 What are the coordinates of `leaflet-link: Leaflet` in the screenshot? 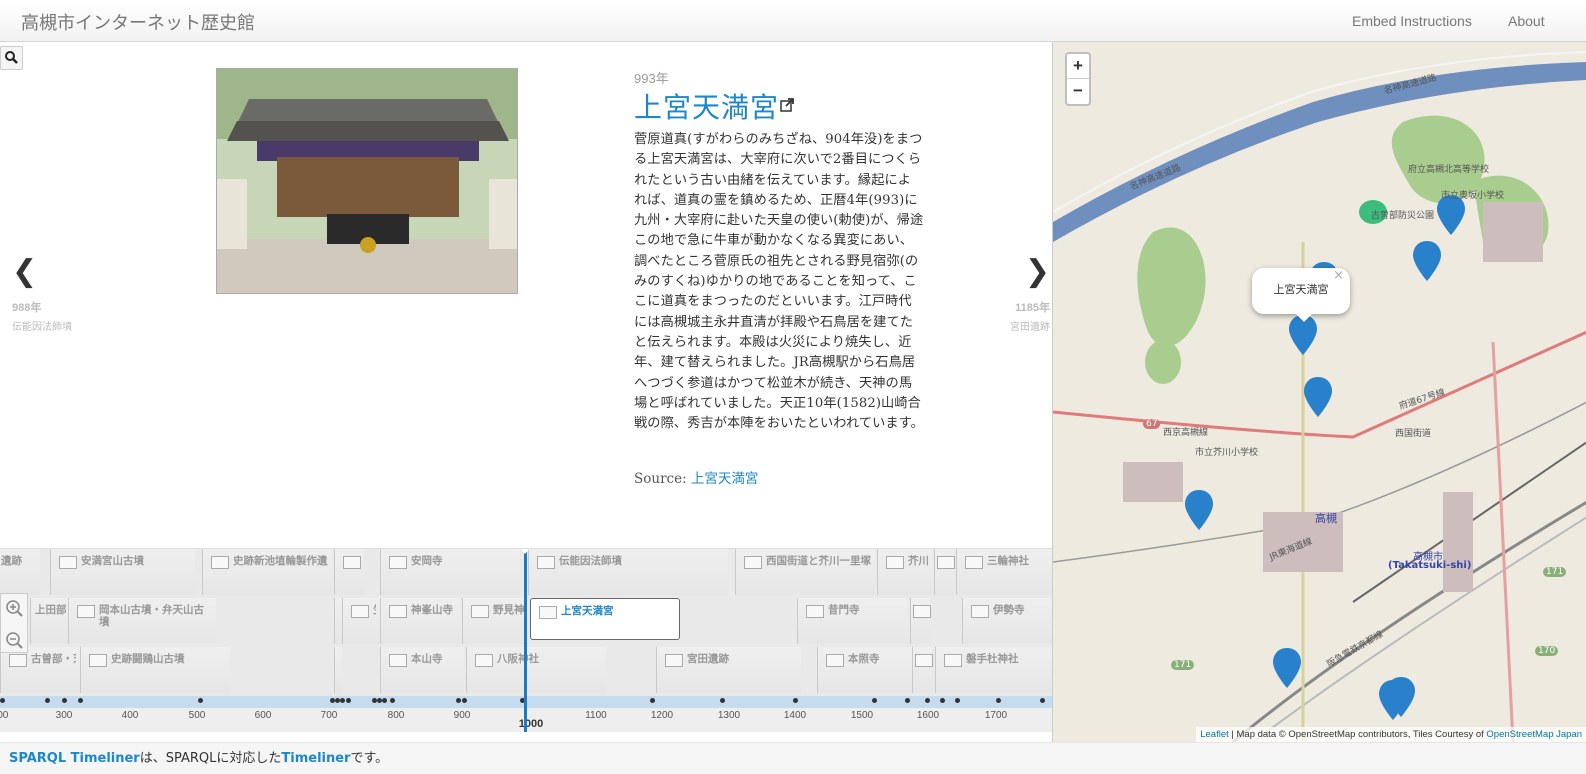 It's located at (1214, 734).